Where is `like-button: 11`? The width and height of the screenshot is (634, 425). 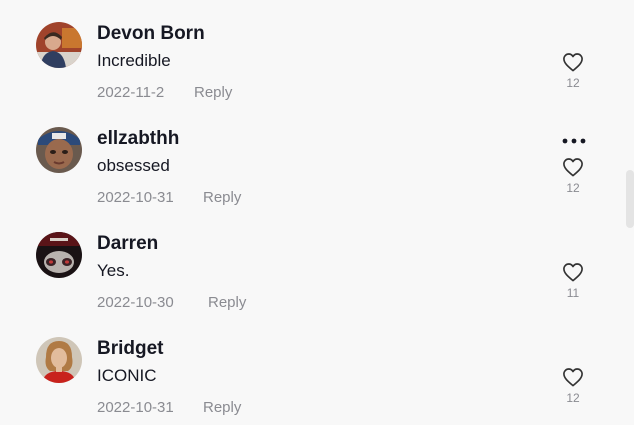
like-button: 11 is located at coordinates (573, 281).